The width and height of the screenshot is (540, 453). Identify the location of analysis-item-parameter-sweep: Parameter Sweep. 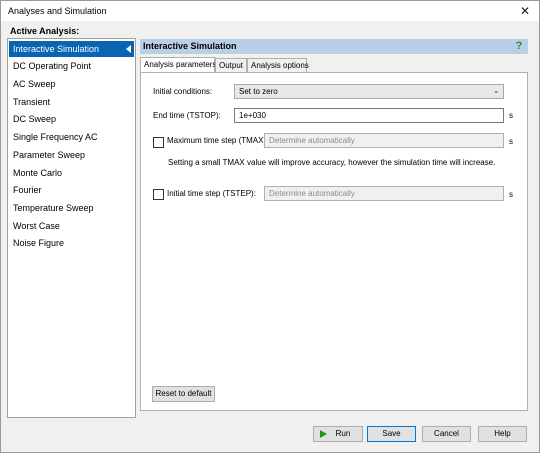
(71, 155).